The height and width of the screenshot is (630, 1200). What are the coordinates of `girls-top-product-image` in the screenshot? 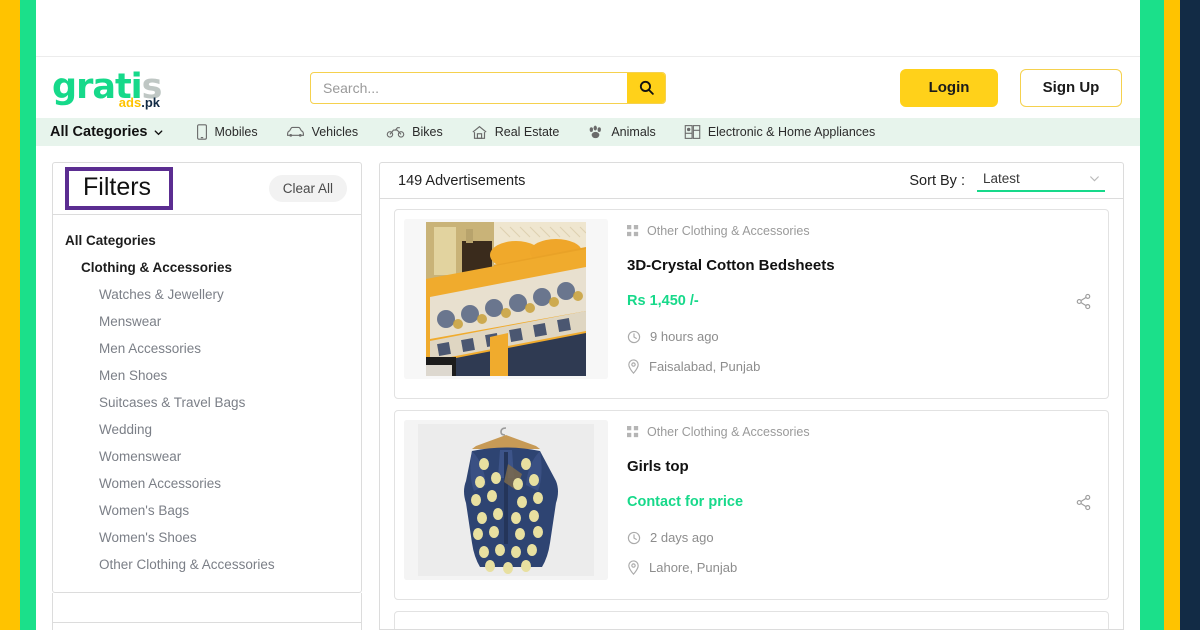 It's located at (506, 500).